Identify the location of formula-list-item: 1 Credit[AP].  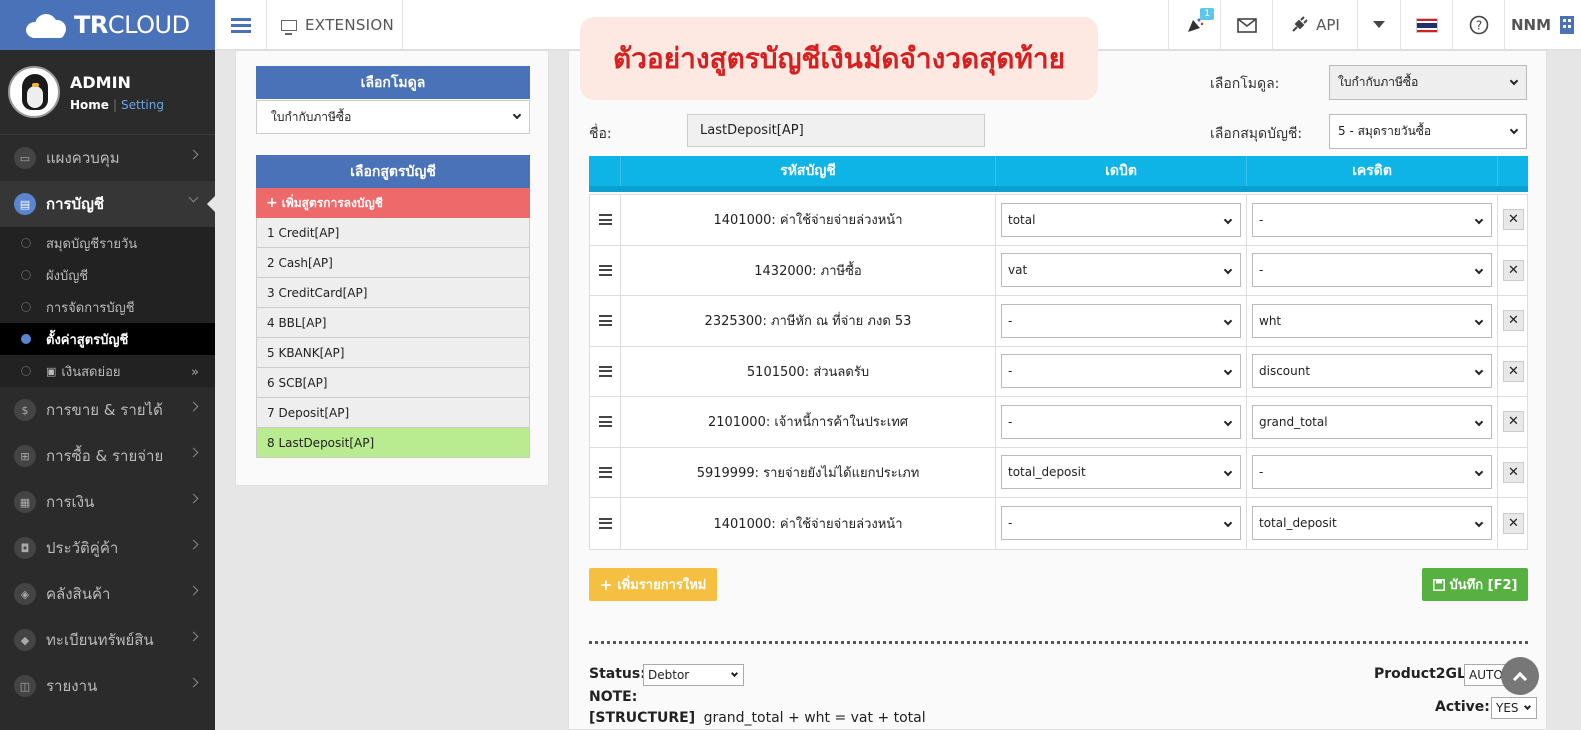
(393, 233).